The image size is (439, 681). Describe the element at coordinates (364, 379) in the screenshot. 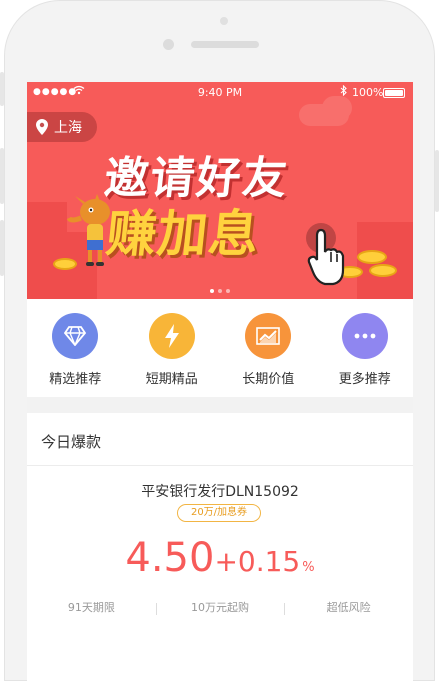

I see `category-label: 更多推荐` at that location.